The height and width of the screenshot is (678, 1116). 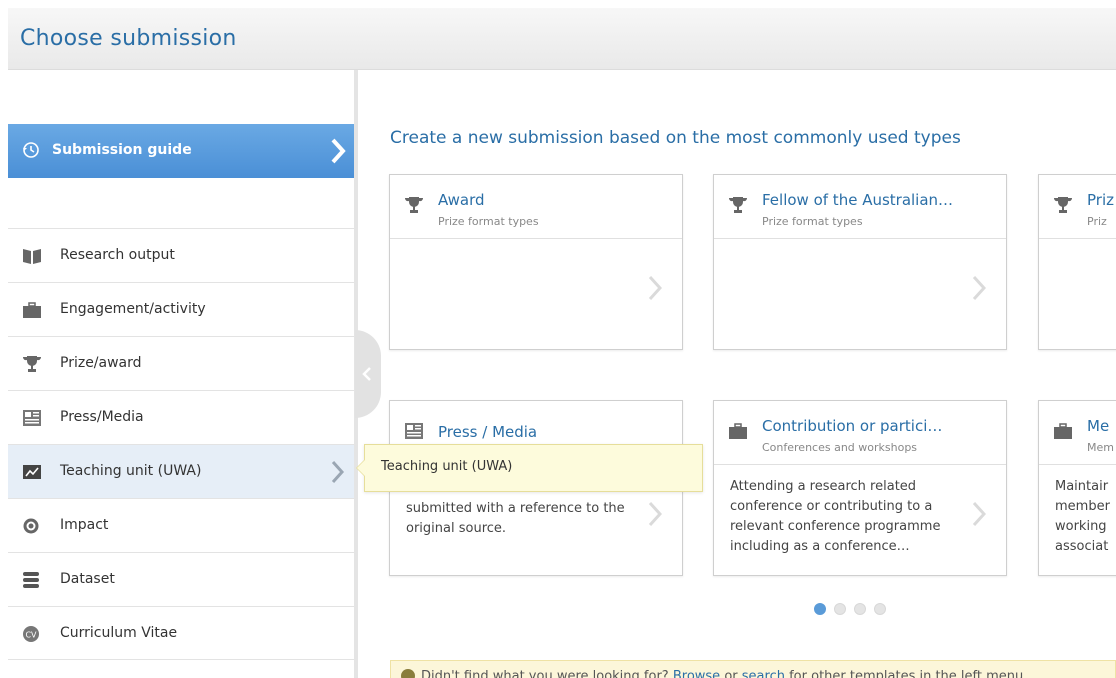 What do you see at coordinates (1097, 221) in the screenshot?
I see `card-subtitle: Priz` at bounding box center [1097, 221].